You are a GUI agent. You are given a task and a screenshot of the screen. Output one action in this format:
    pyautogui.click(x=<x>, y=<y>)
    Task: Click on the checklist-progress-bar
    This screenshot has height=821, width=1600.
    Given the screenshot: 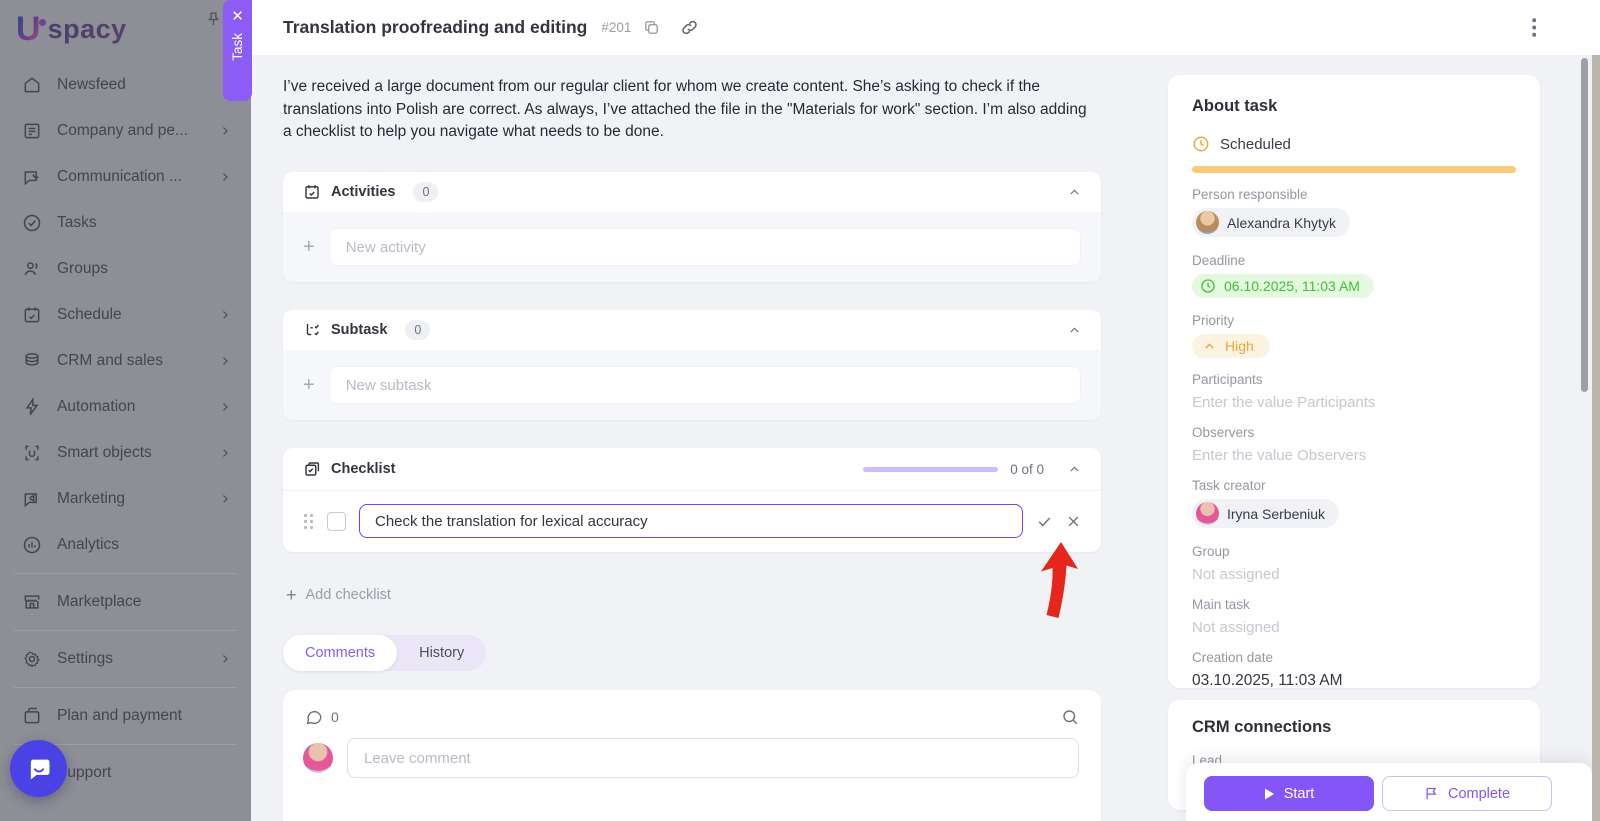 What is the action you would take?
    pyautogui.click(x=931, y=469)
    